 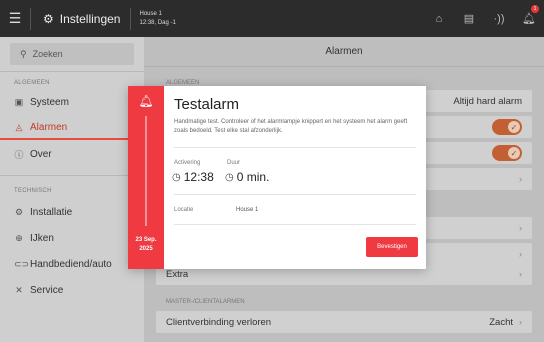 What do you see at coordinates (19, 237) in the screenshot?
I see `calibrate-icon: ⊕` at bounding box center [19, 237].